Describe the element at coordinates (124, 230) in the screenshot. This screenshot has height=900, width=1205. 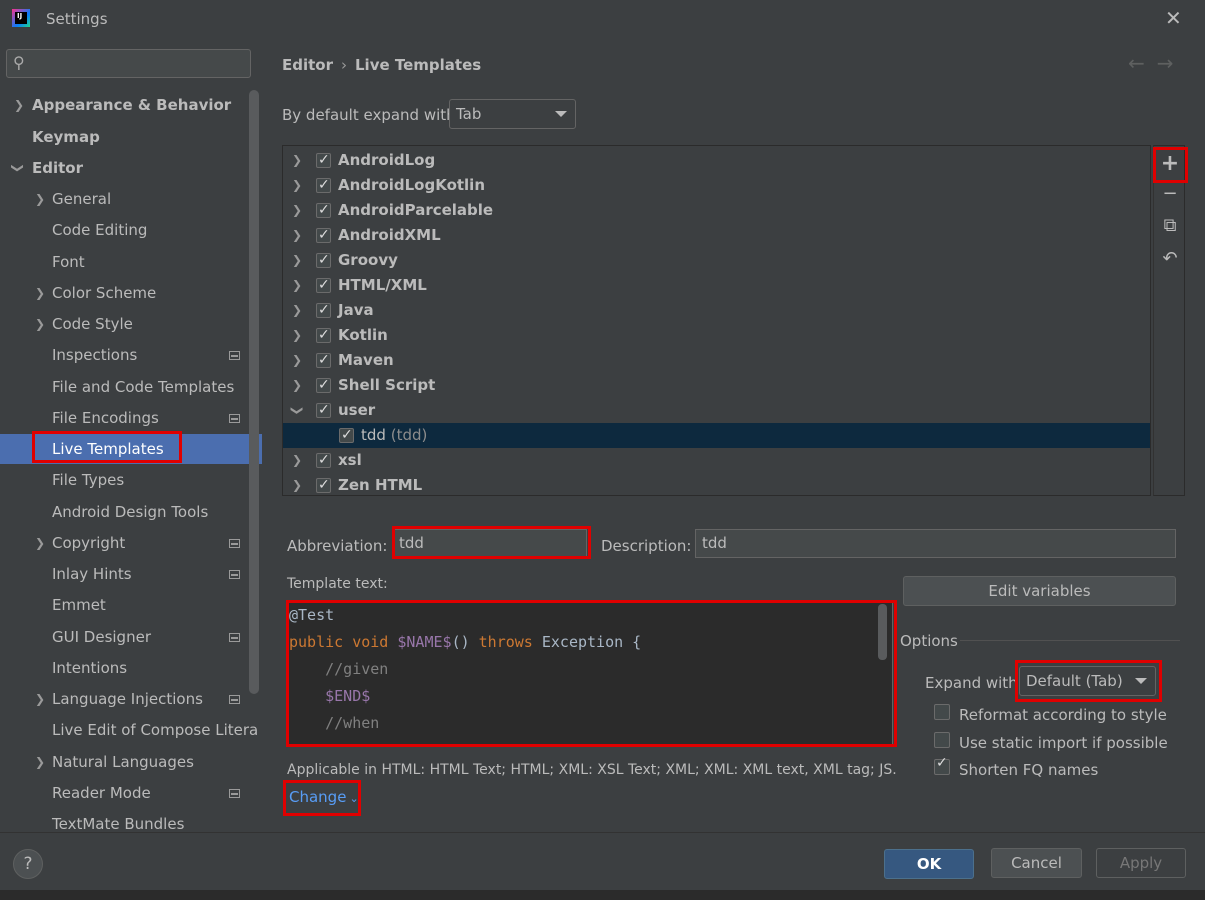
I see `sidebar-item-code-editing: Code Editing` at that location.